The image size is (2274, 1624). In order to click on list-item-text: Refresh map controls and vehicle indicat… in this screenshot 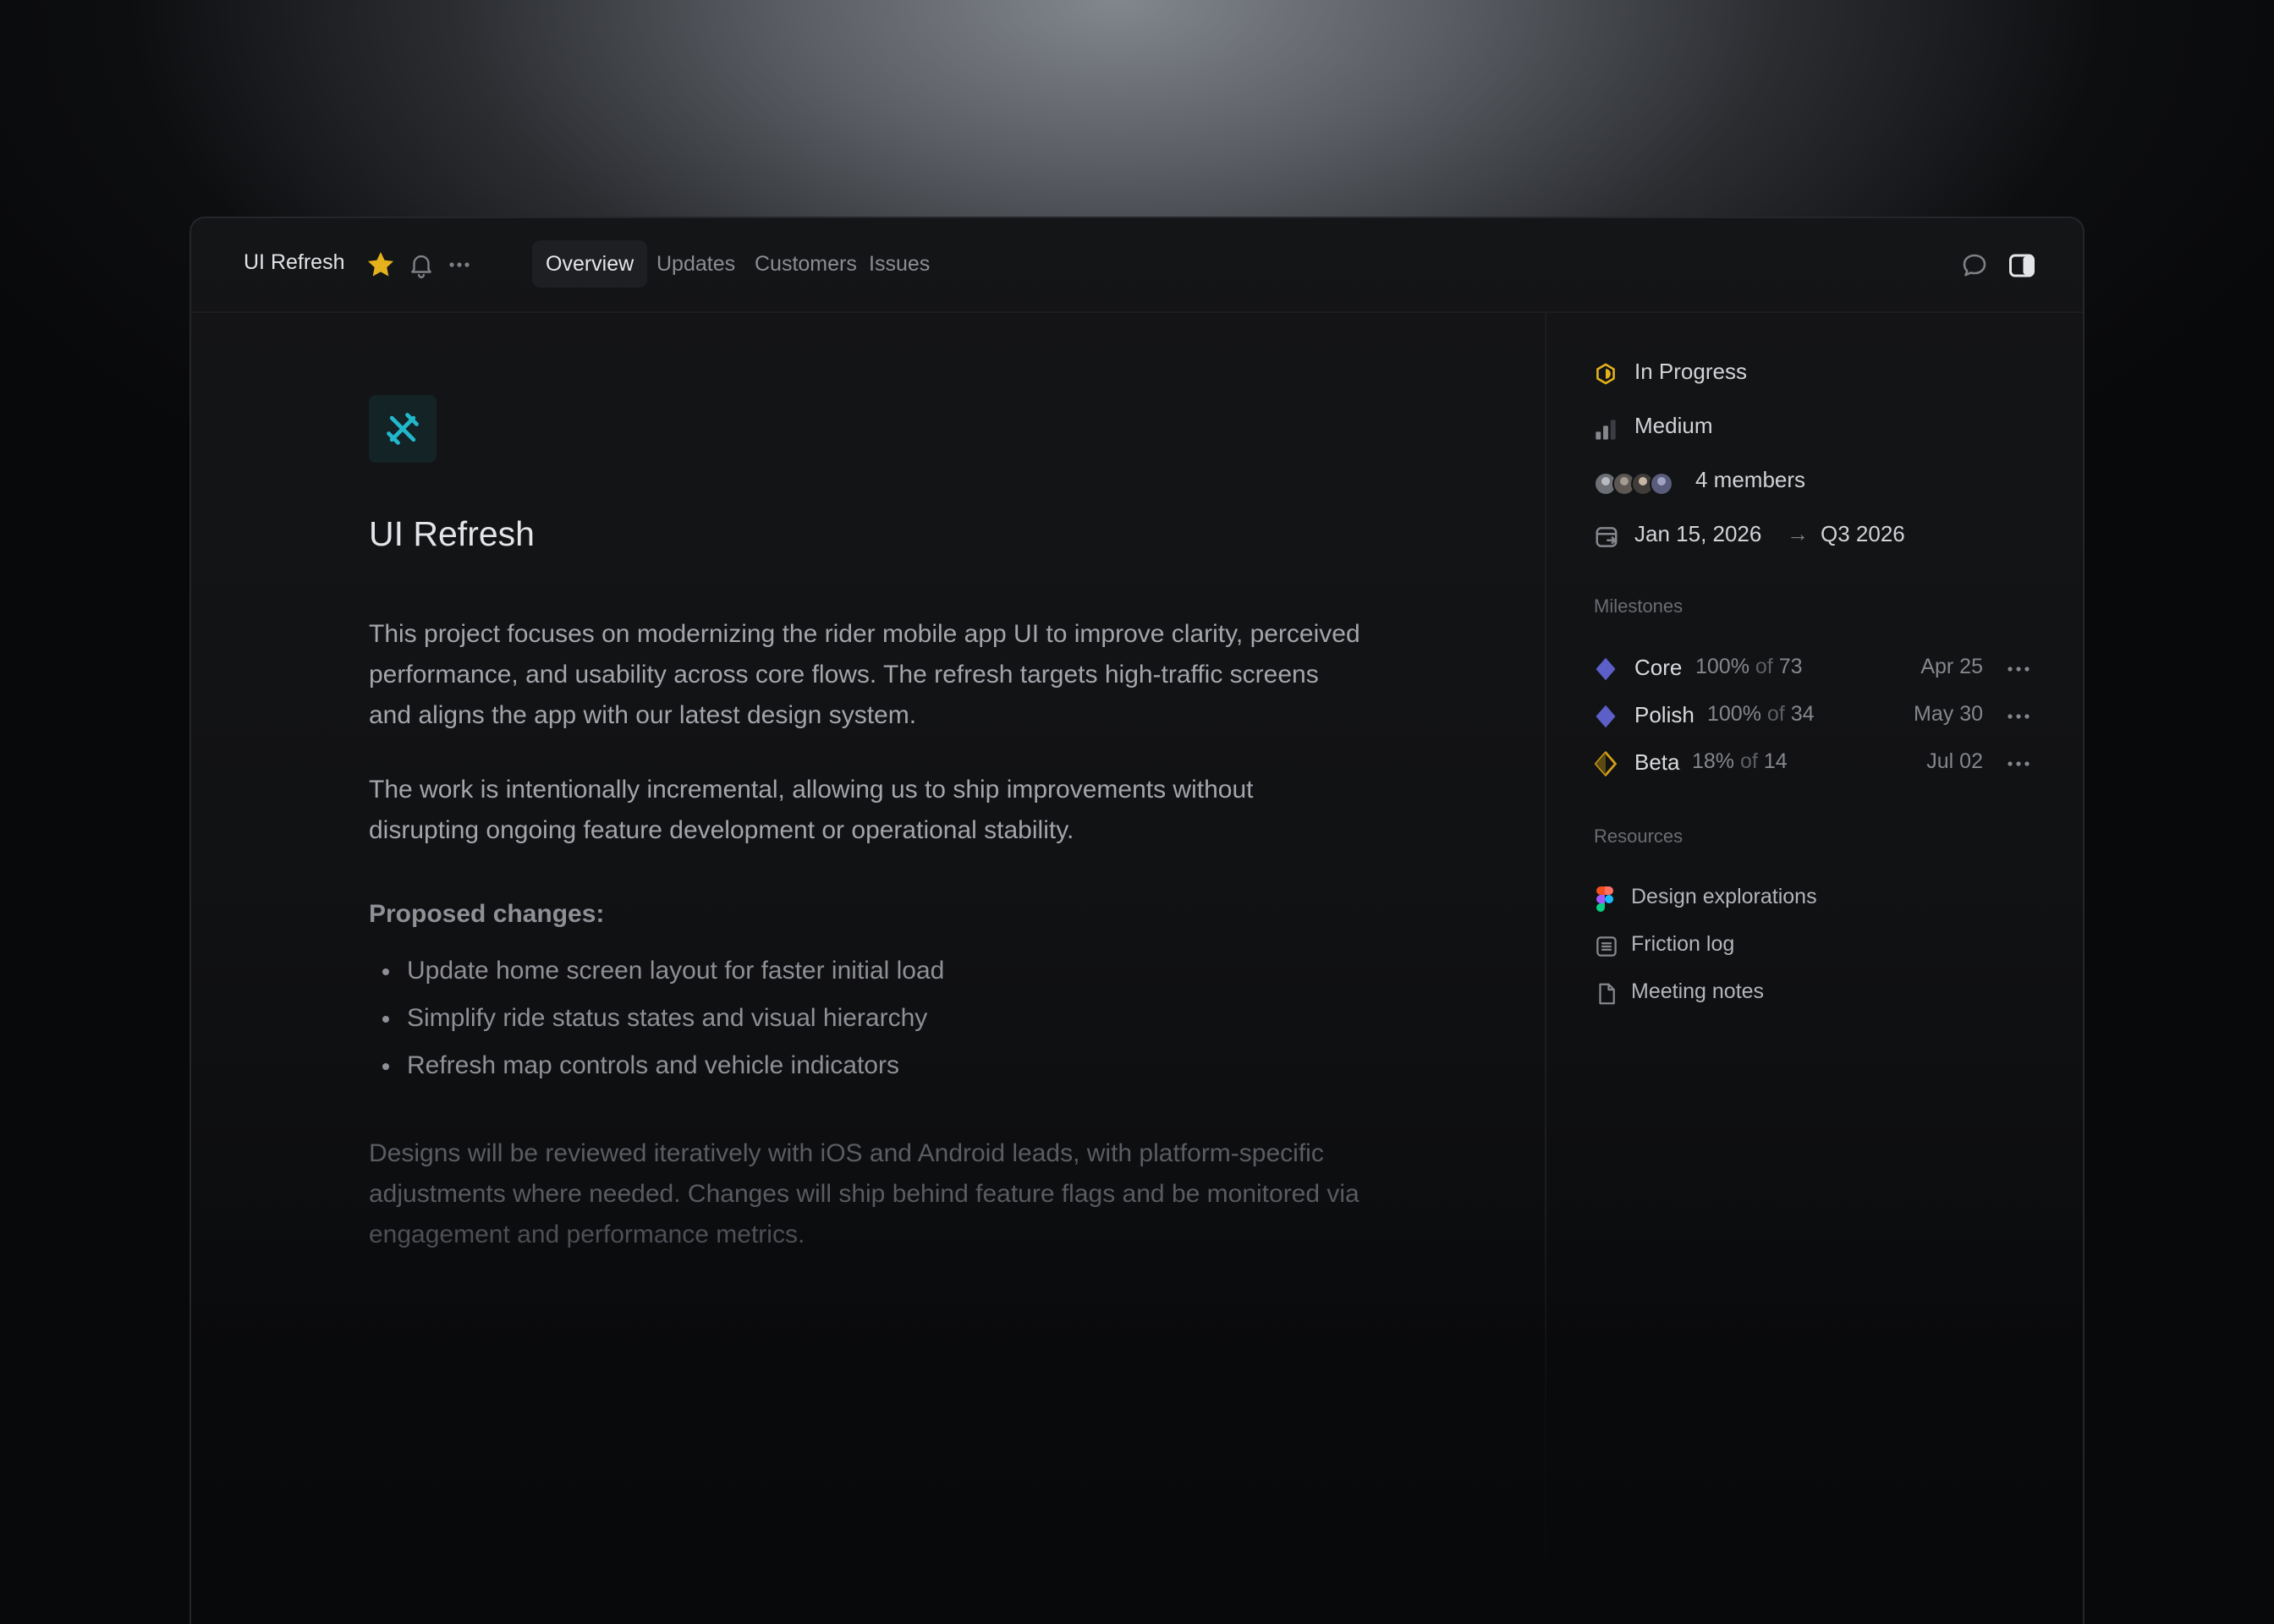, I will do `click(653, 1065)`.